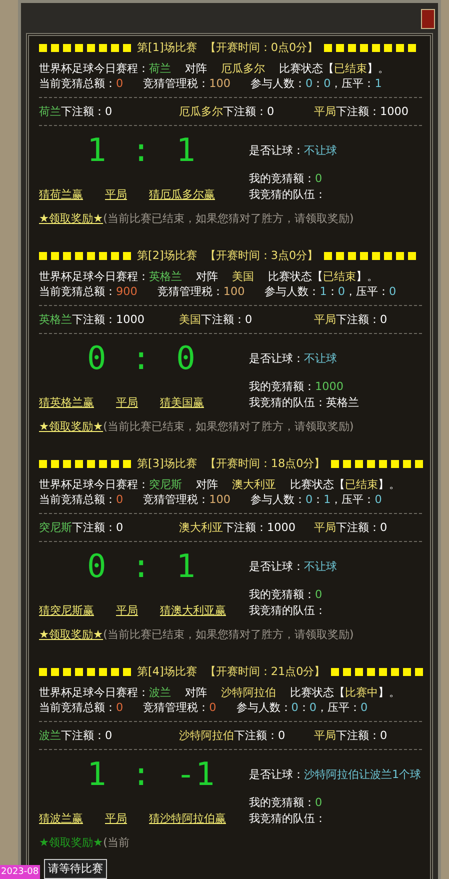 The height and width of the screenshot is (879, 449). What do you see at coordinates (342, 403) in the screenshot?
I see `my-team-value: 英格兰` at bounding box center [342, 403].